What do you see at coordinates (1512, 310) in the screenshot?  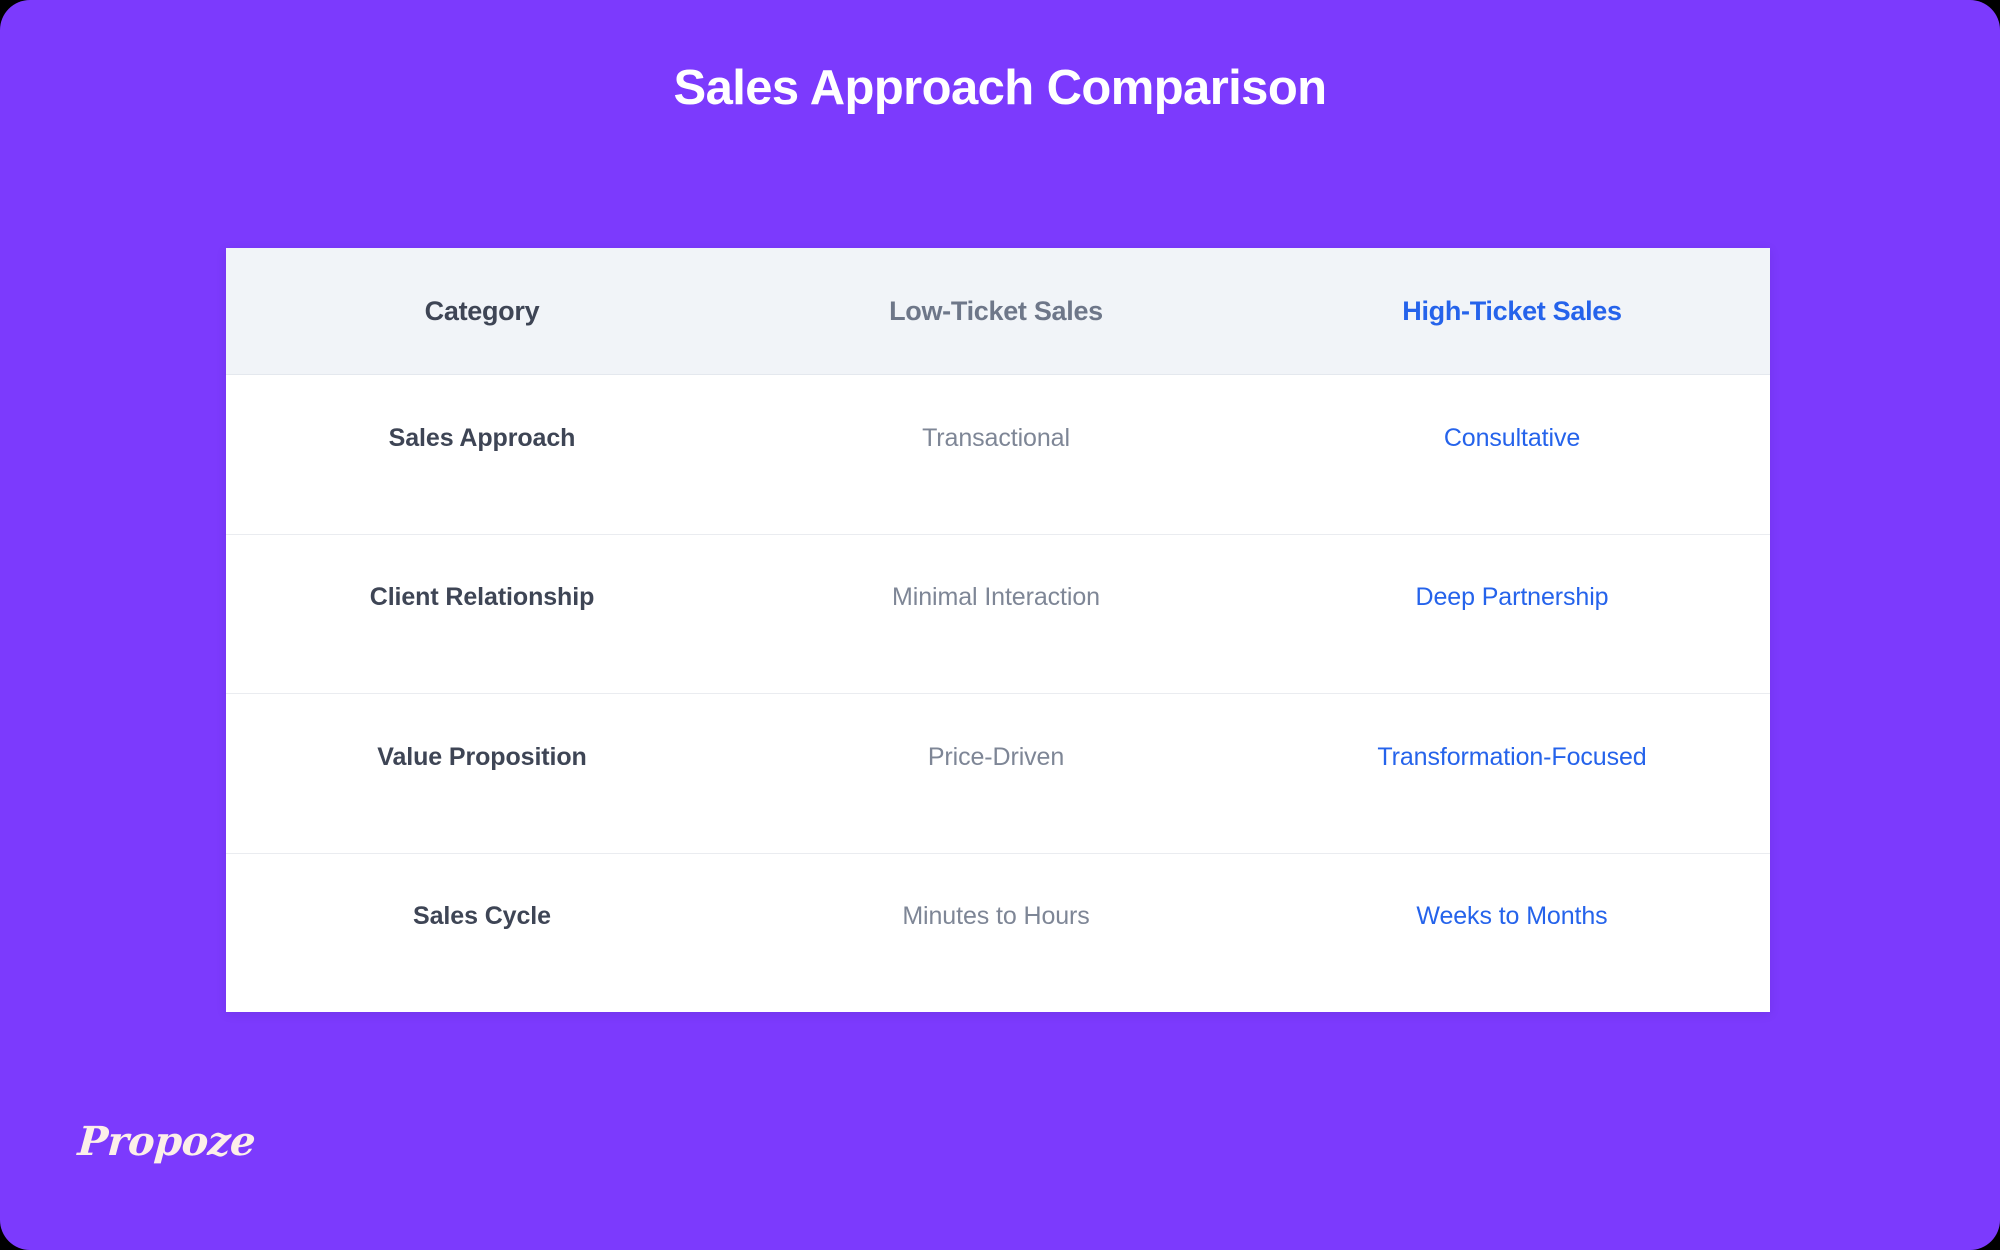 I see `column-header-high-ticket-sales: High-Ticket Sales` at bounding box center [1512, 310].